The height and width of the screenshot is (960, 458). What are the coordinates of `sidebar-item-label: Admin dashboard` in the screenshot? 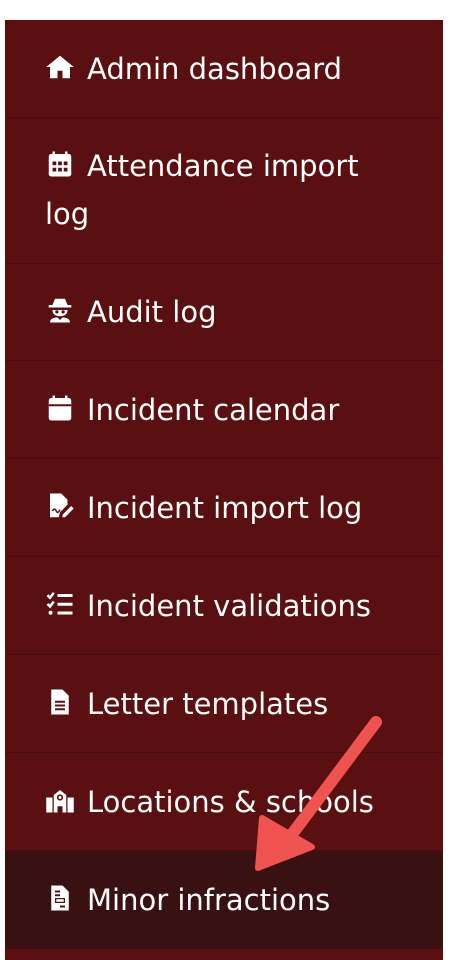 It's located at (215, 69).